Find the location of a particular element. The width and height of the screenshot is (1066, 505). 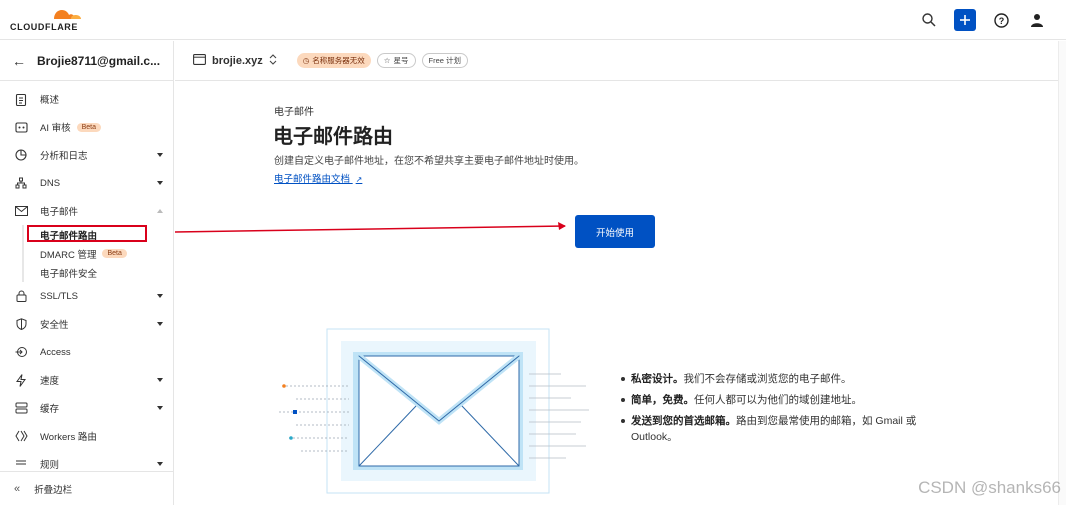

sidebar-item-ai-audit: AI 审核 Beta is located at coordinates (86, 127).